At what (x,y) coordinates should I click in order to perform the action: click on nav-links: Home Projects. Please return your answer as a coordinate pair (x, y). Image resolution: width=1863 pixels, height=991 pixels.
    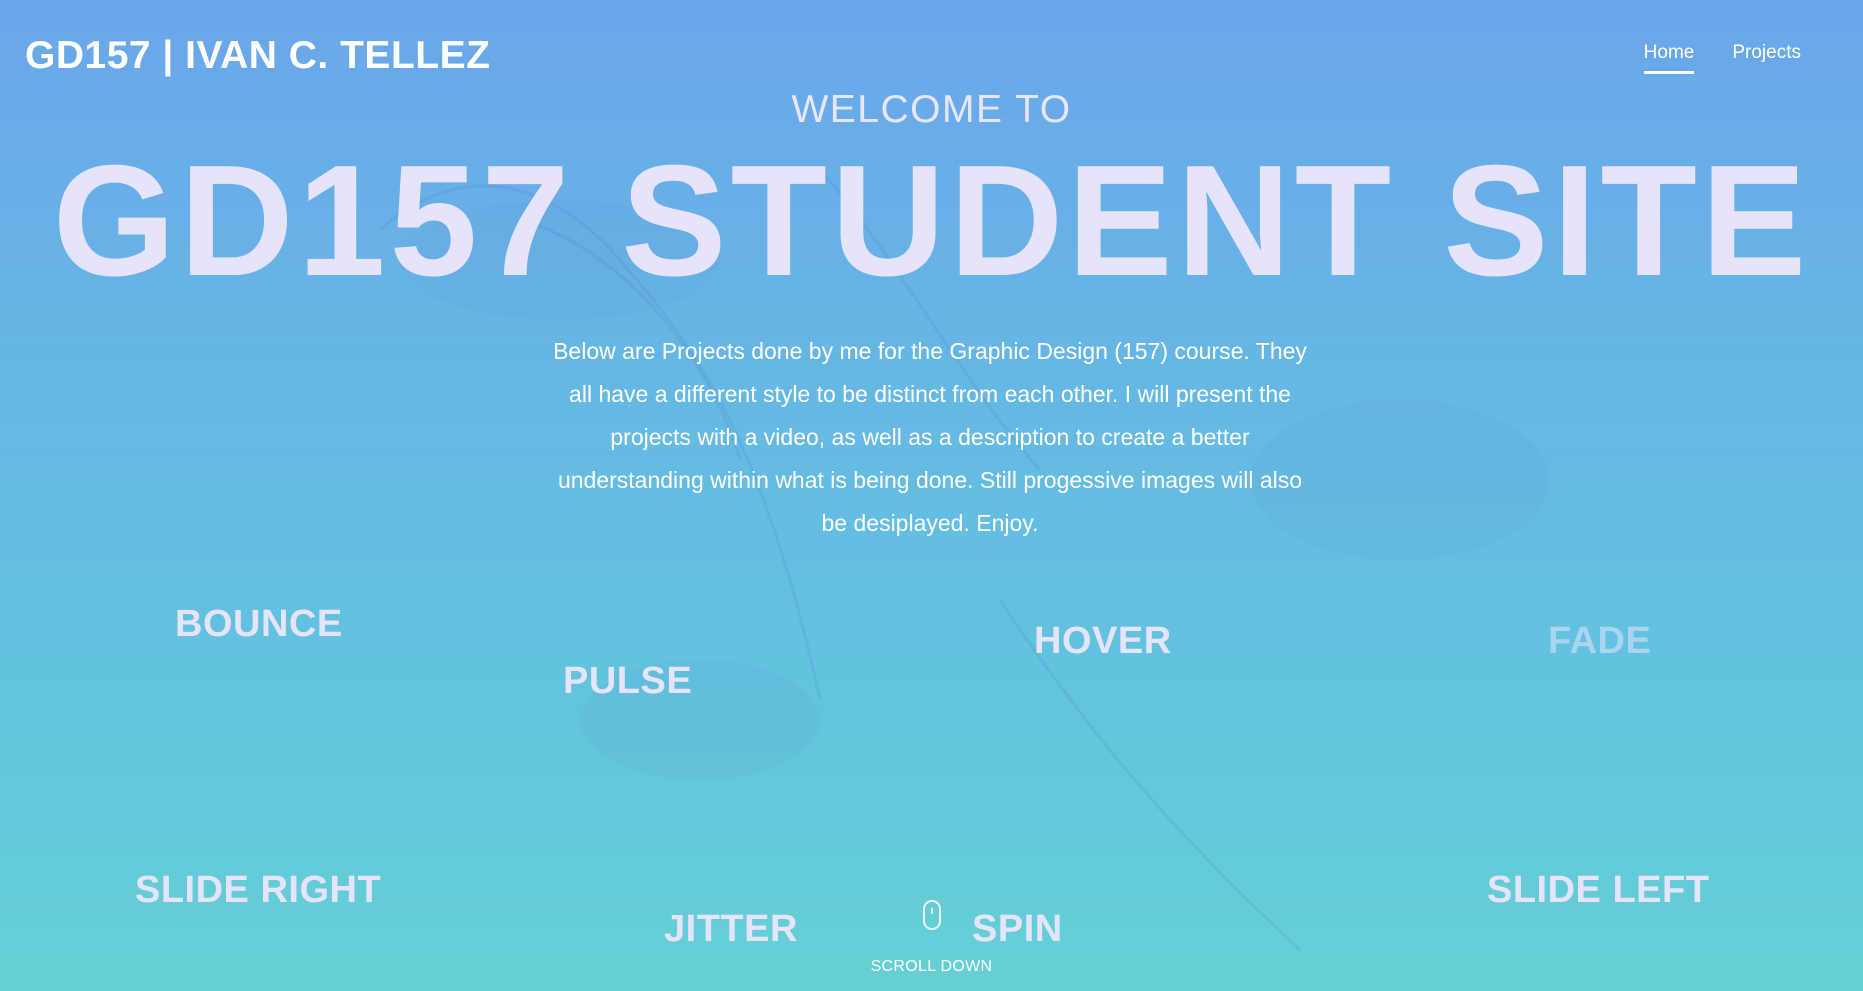
    Looking at the image, I should click on (1722, 58).